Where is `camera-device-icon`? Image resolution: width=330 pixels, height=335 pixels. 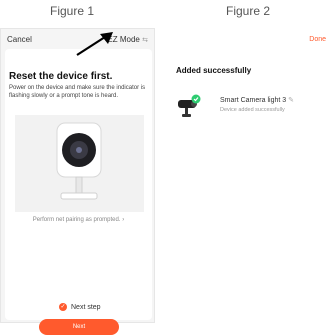 camera-device-icon is located at coordinates (189, 105).